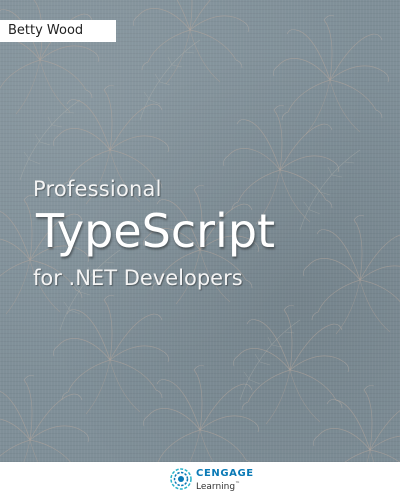 The width and height of the screenshot is (400, 500). What do you see at coordinates (58, 31) in the screenshot?
I see `author-name: Betty Wood` at bounding box center [58, 31].